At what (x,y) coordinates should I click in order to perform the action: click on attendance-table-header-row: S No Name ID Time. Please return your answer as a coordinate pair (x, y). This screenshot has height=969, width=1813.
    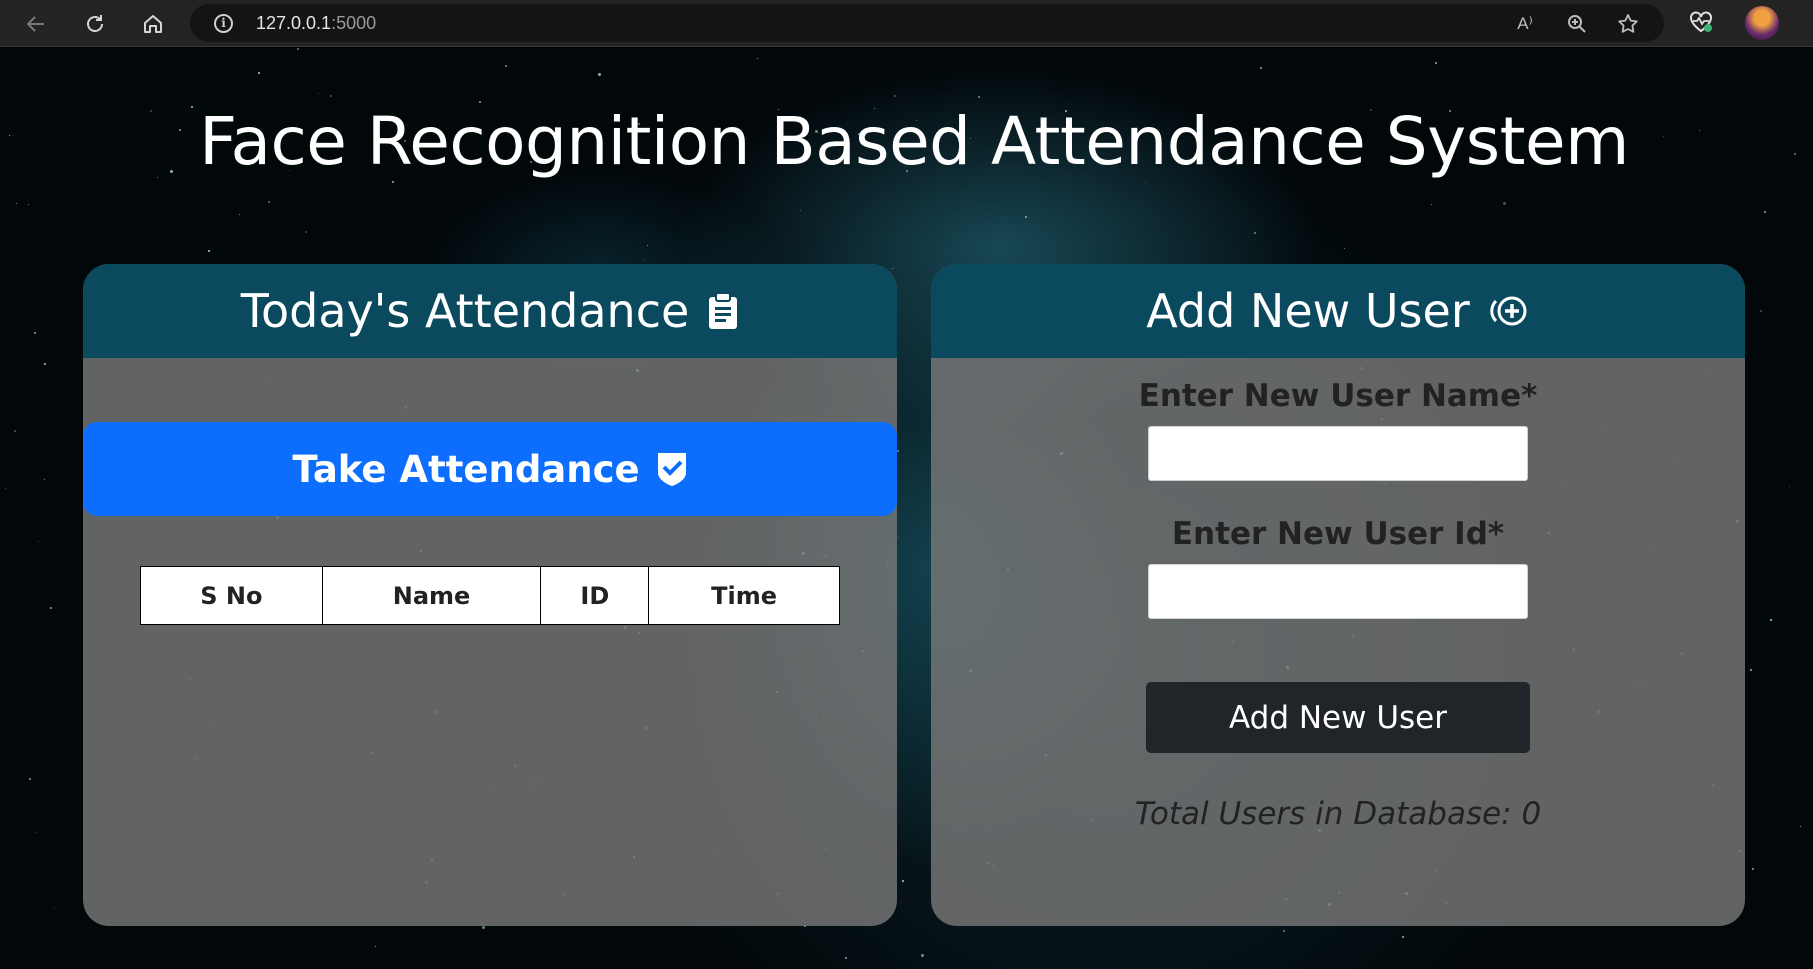
    Looking at the image, I should click on (490, 595).